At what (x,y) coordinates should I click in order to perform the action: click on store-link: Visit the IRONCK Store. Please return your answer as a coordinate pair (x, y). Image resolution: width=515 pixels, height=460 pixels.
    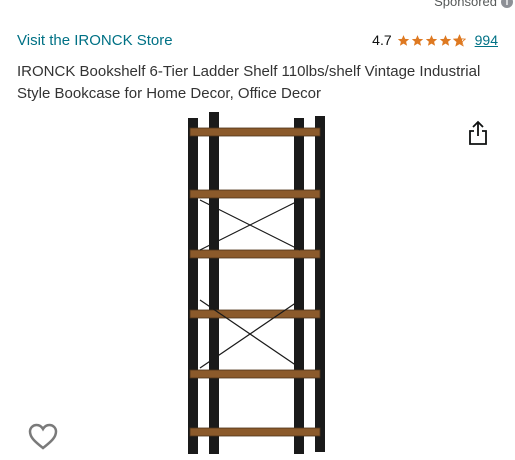
    Looking at the image, I should click on (95, 40).